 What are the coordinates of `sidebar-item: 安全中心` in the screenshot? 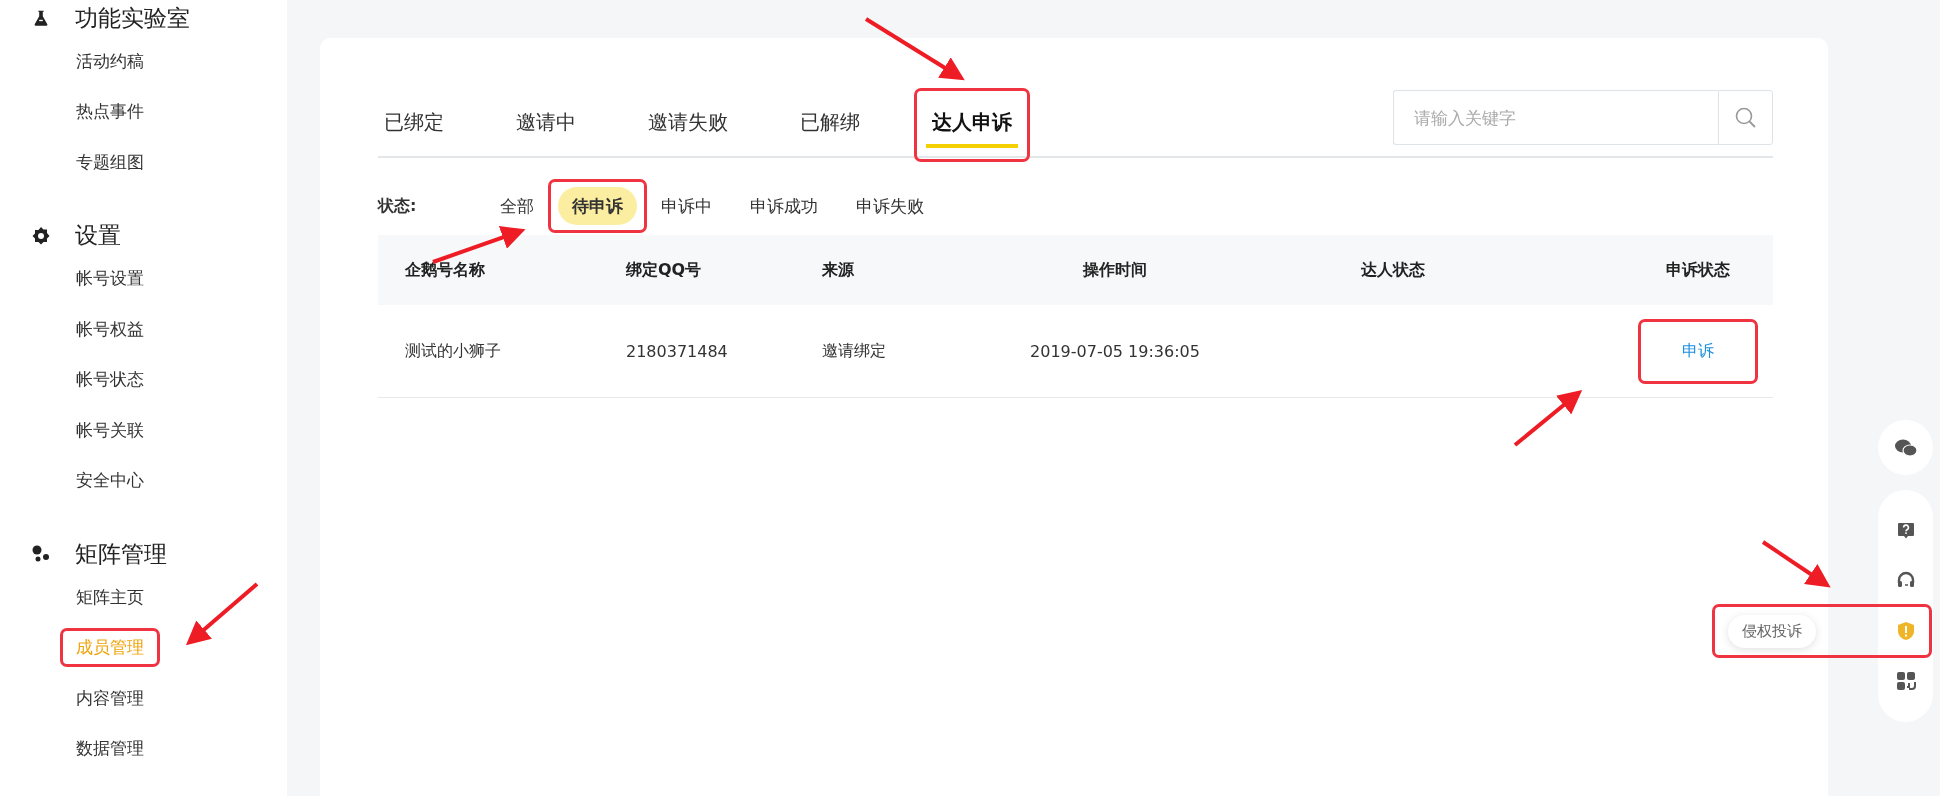 It's located at (110, 481).